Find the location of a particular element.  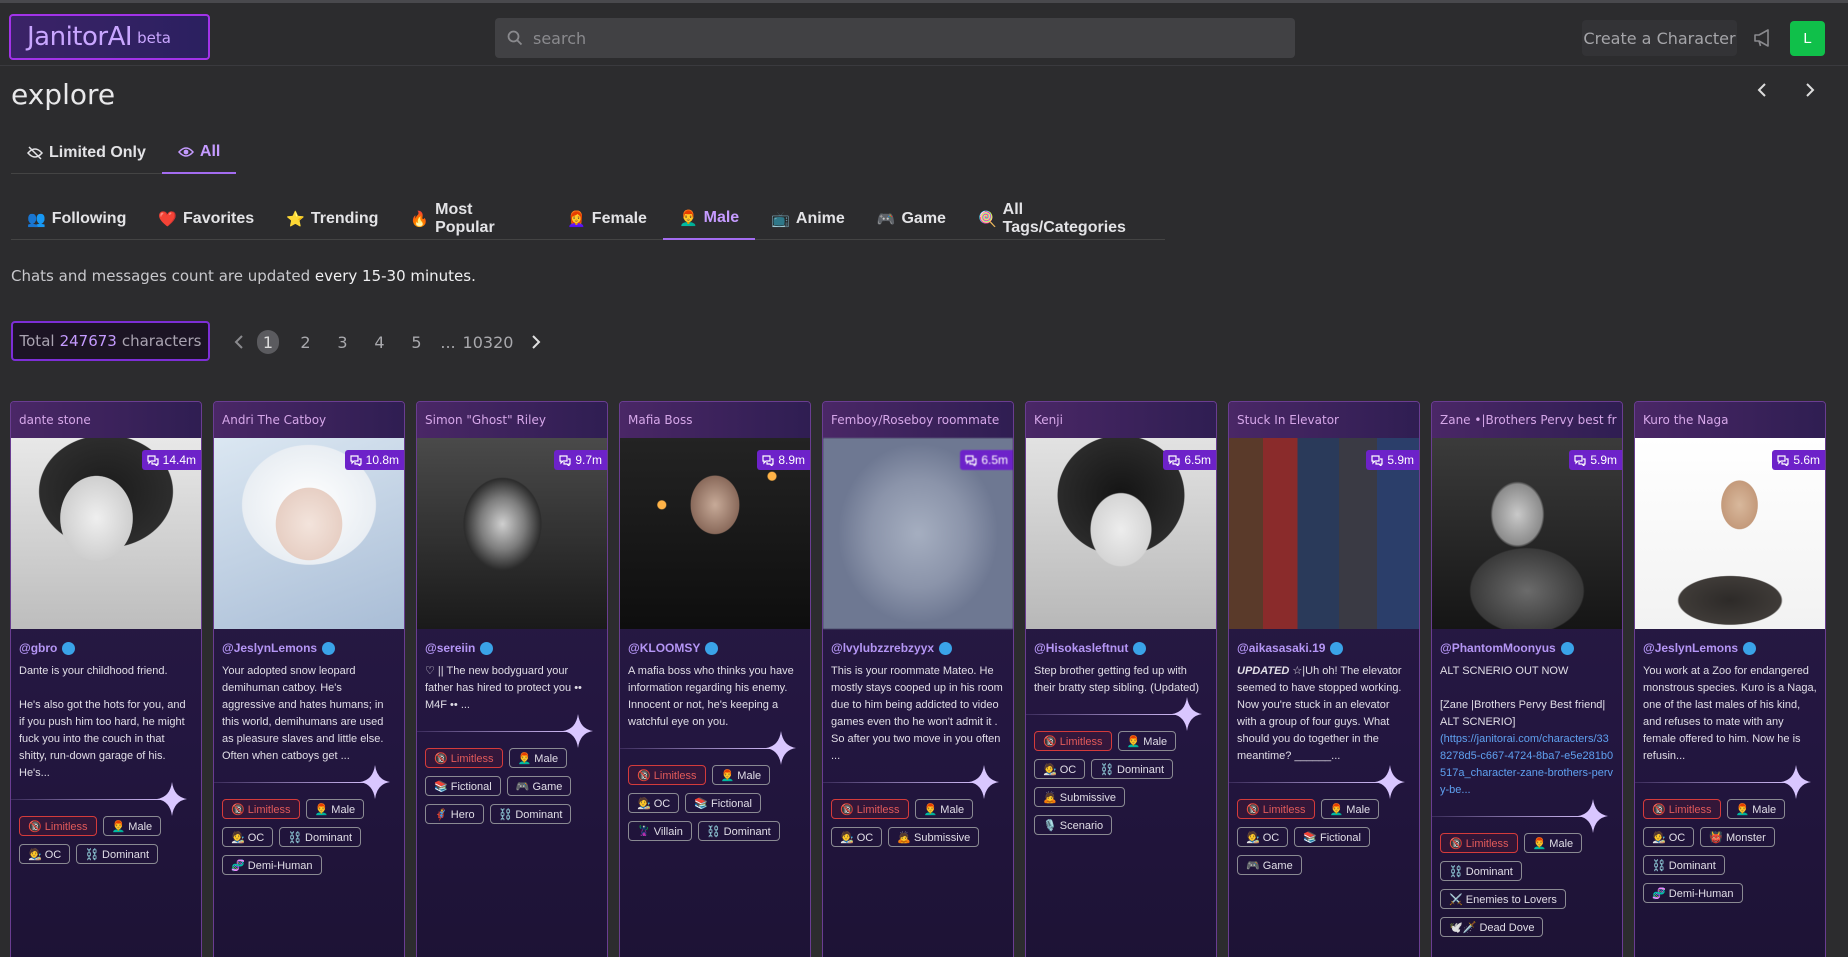

author-name: @Hisokasleftnut is located at coordinates (1081, 648).